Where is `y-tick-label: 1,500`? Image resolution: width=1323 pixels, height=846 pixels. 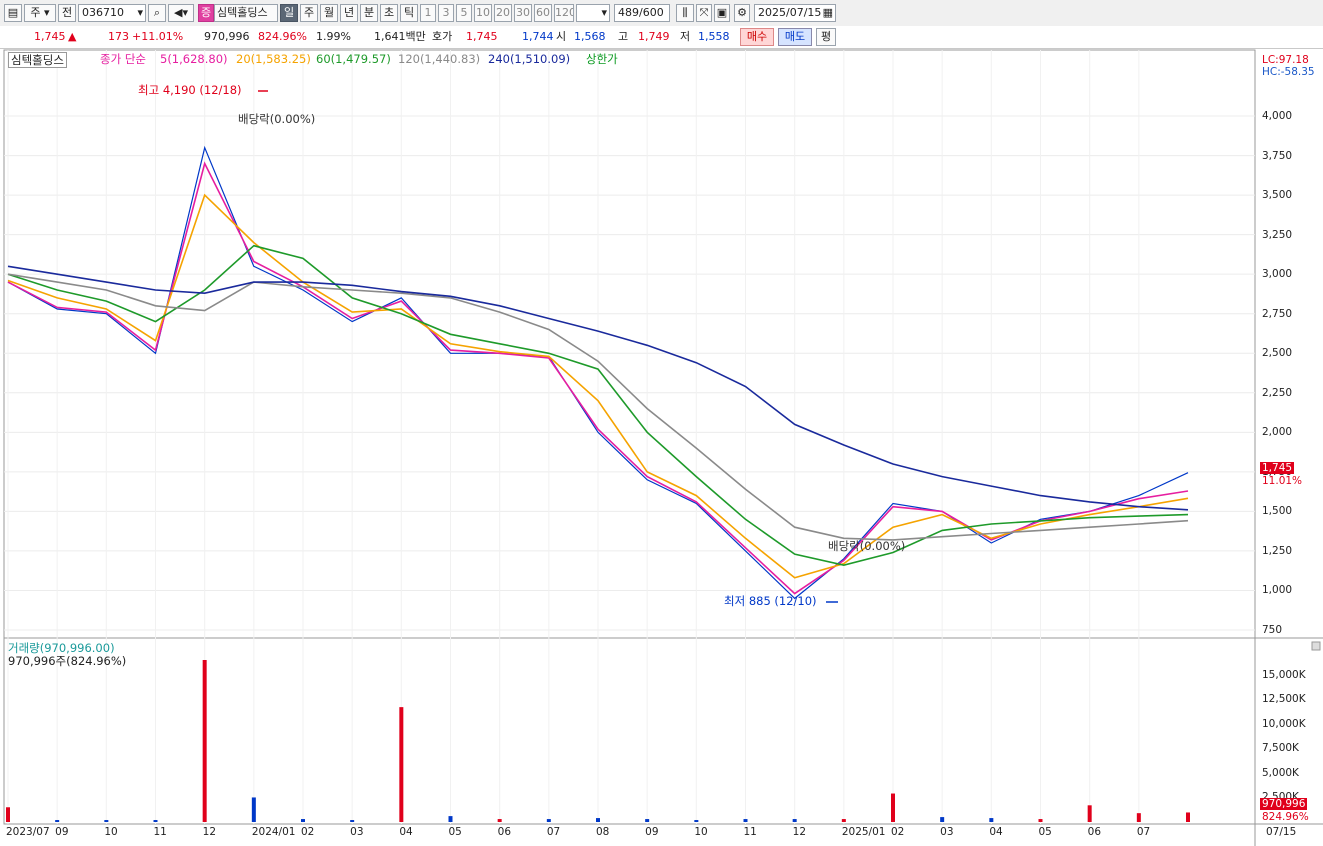
y-tick-label: 1,500 is located at coordinates (1277, 511).